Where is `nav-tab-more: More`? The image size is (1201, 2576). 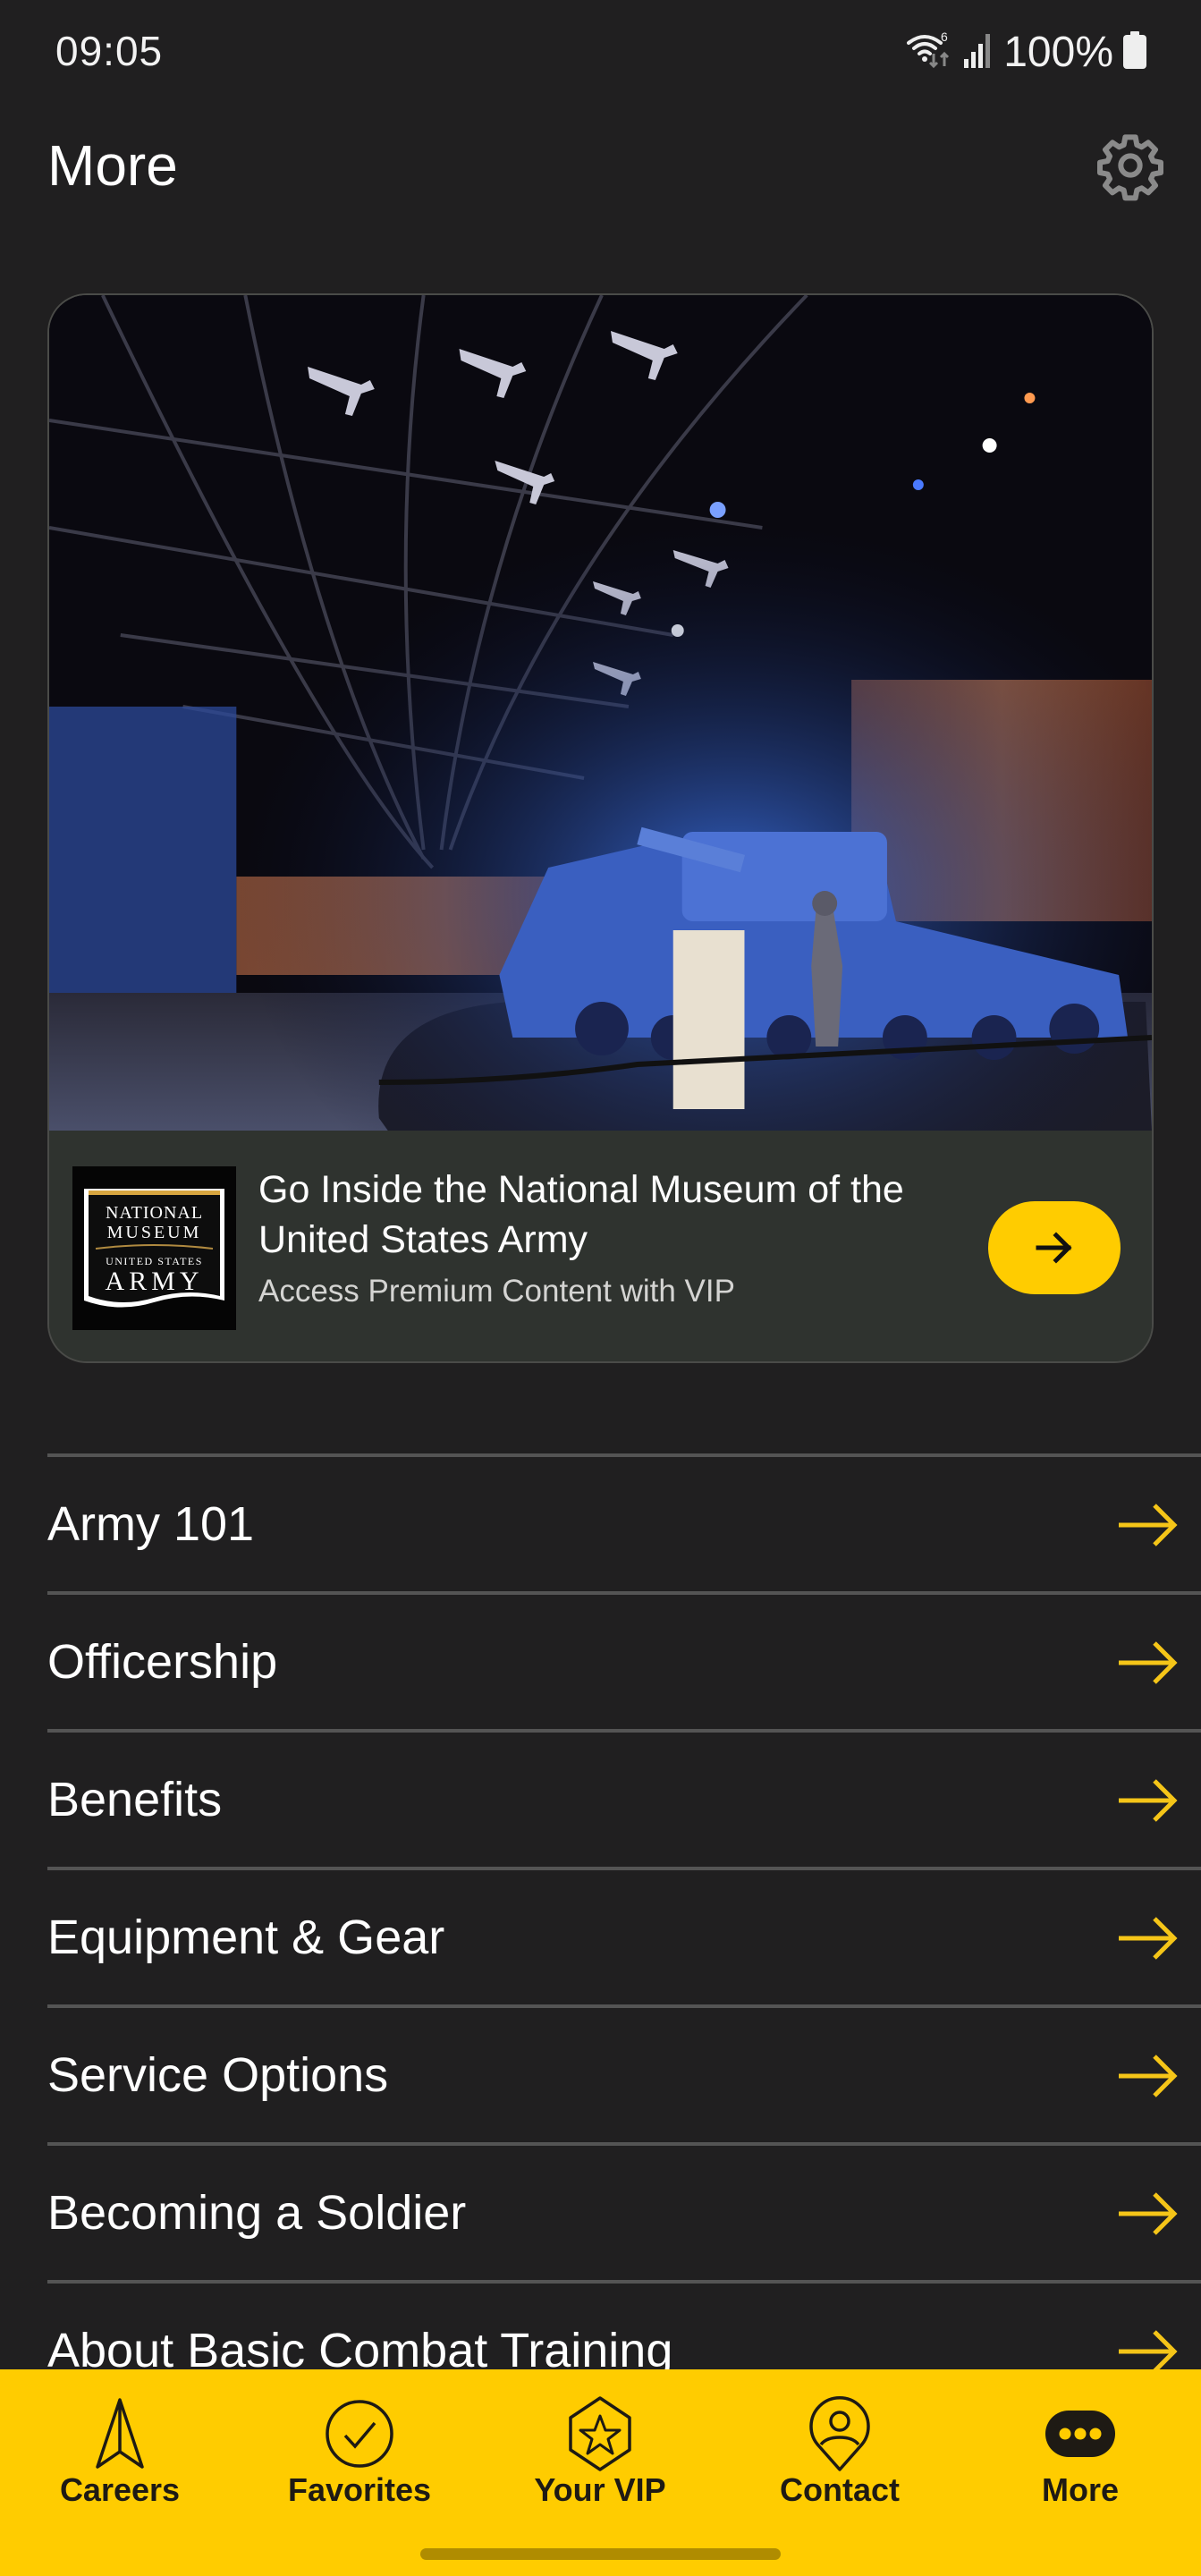 nav-tab-more: More is located at coordinates (1080, 2454).